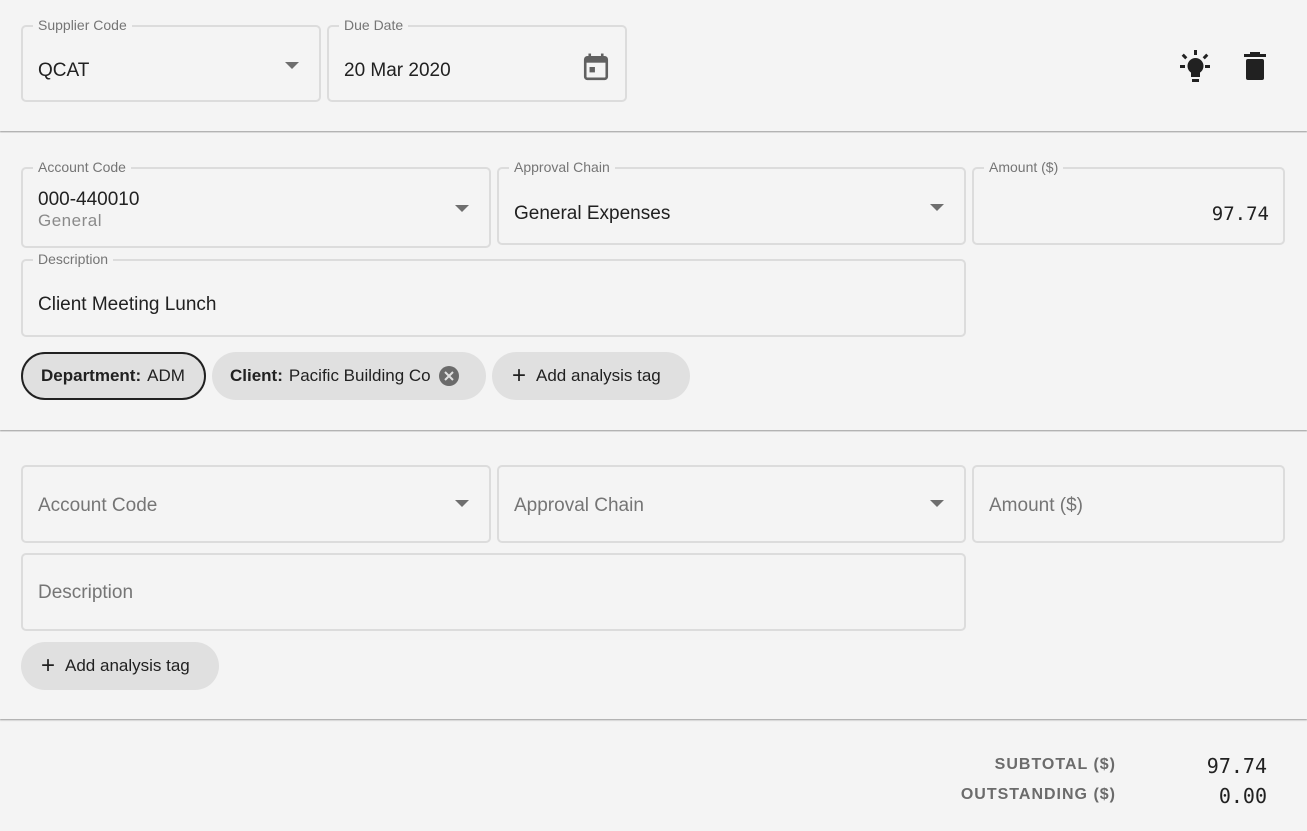  What do you see at coordinates (477, 59) in the screenshot?
I see `due-date-field: Due Date 20 Mar 2020` at bounding box center [477, 59].